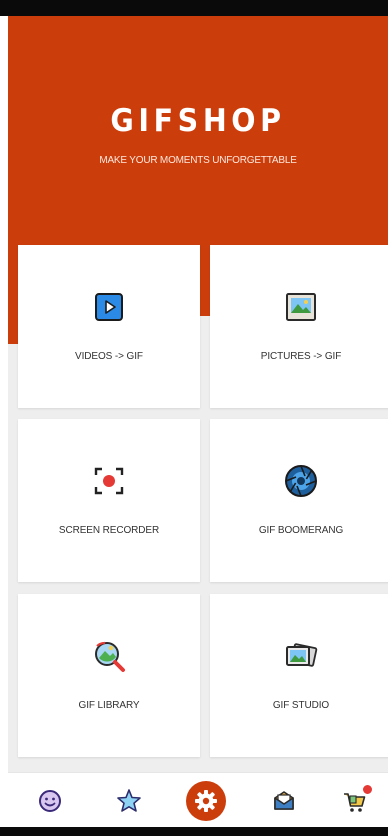 The image size is (388, 836). Describe the element at coordinates (109, 481) in the screenshot. I see `record-icon` at that location.